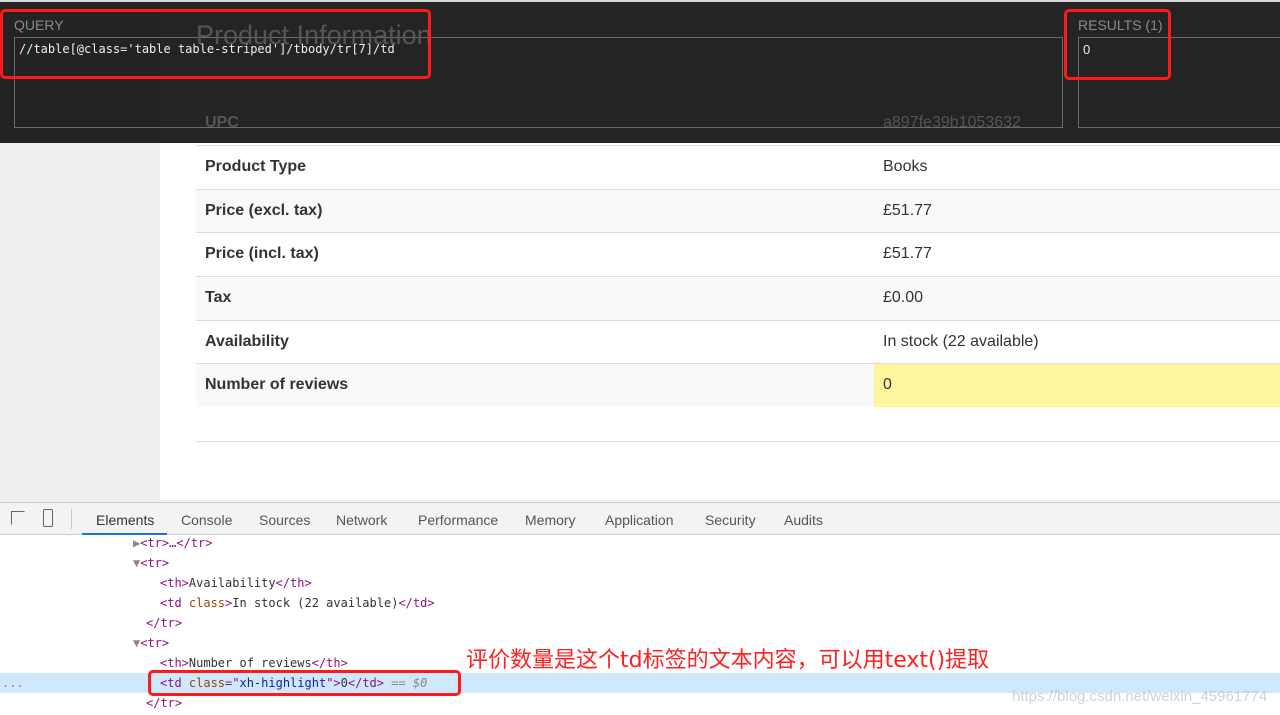 The image size is (1280, 715). What do you see at coordinates (640, 543) in the screenshot?
I see `dom-node: ▶<tr>…</tr>` at bounding box center [640, 543].